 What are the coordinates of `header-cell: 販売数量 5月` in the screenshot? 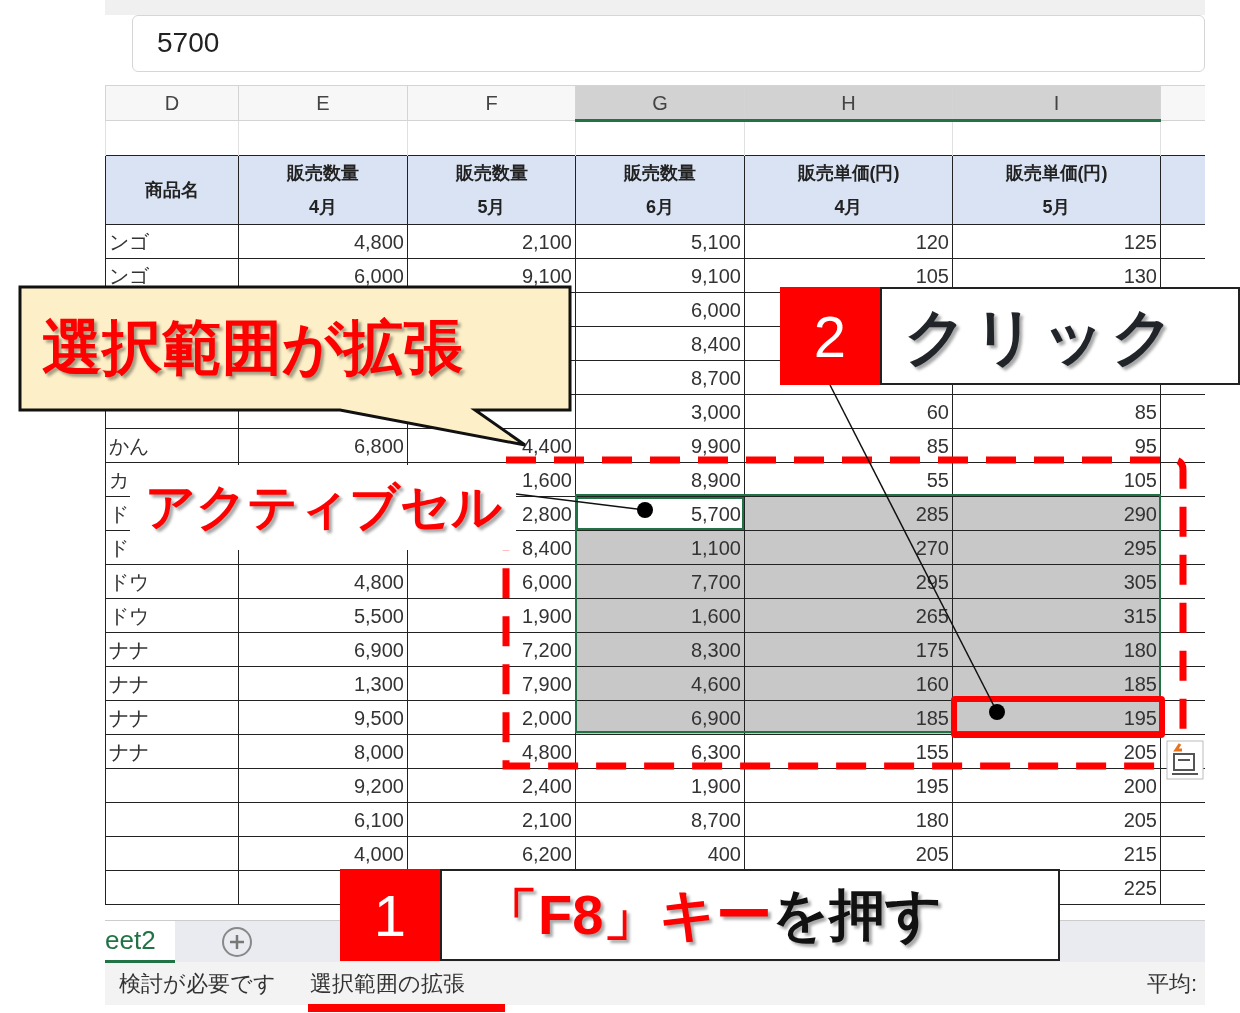 It's located at (491, 190).